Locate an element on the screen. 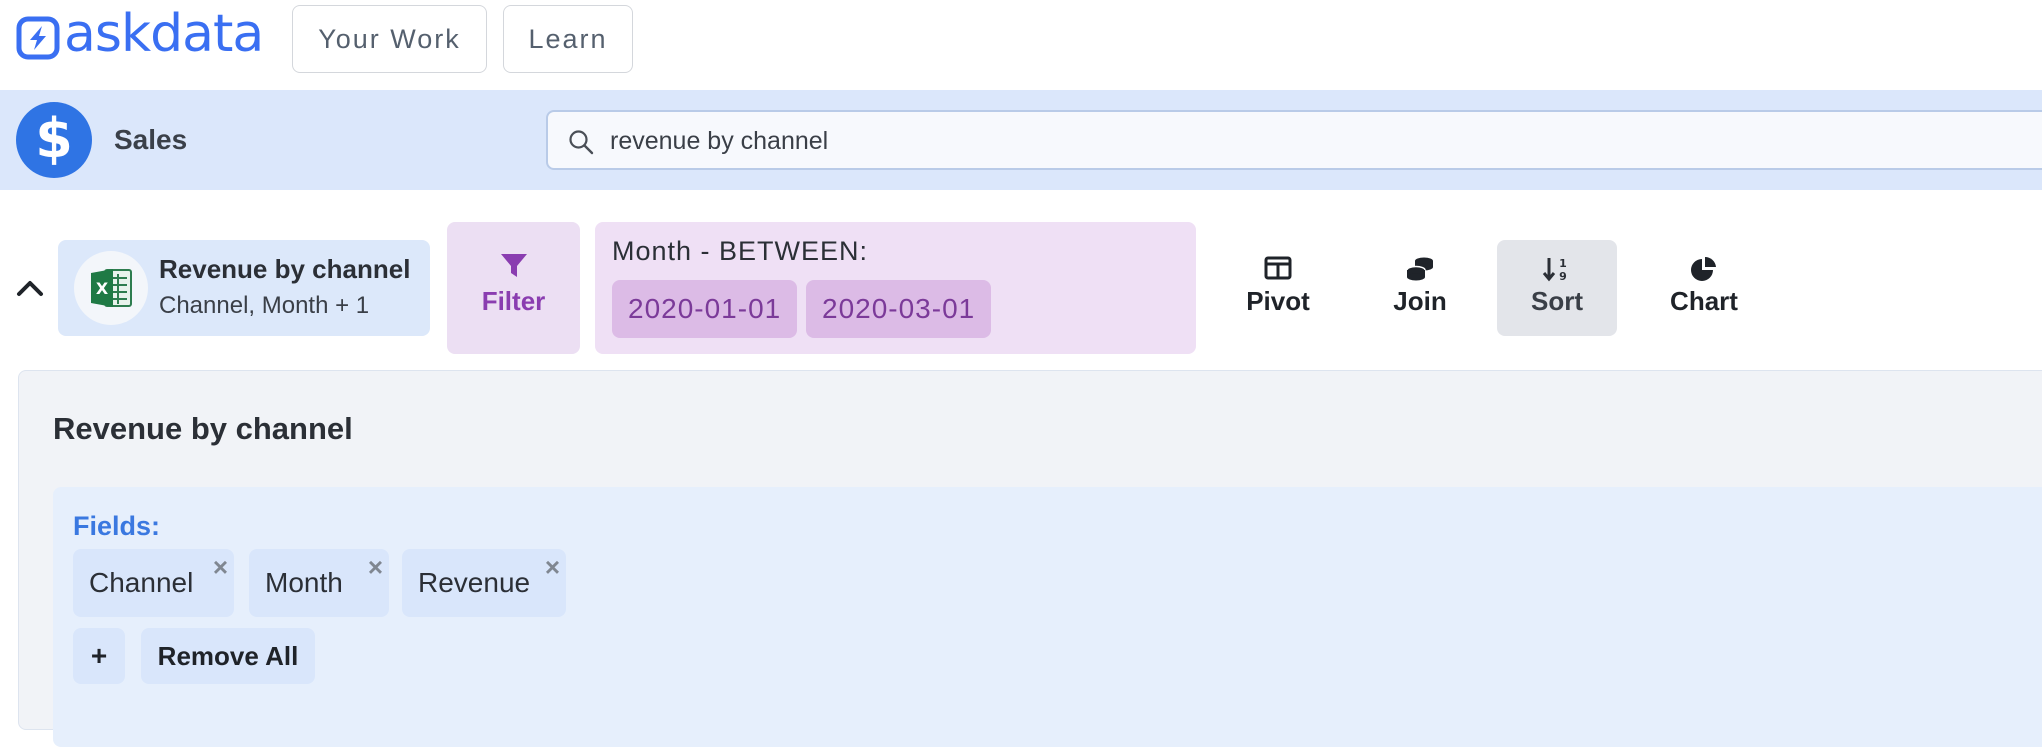 The image size is (2042, 747). chart-button: Chart is located at coordinates (1704, 288).